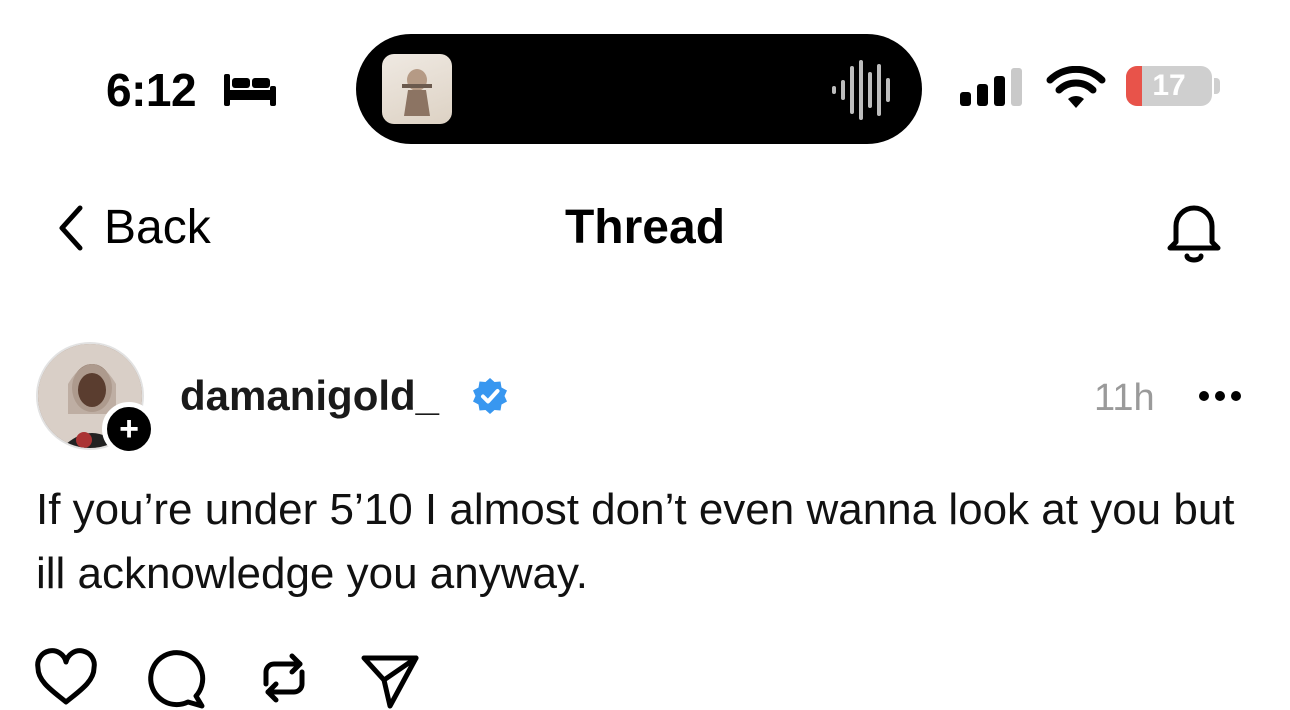 The height and width of the screenshot is (710, 1290). Describe the element at coordinates (991, 87) in the screenshot. I see `cellular-signal-icon` at that location.